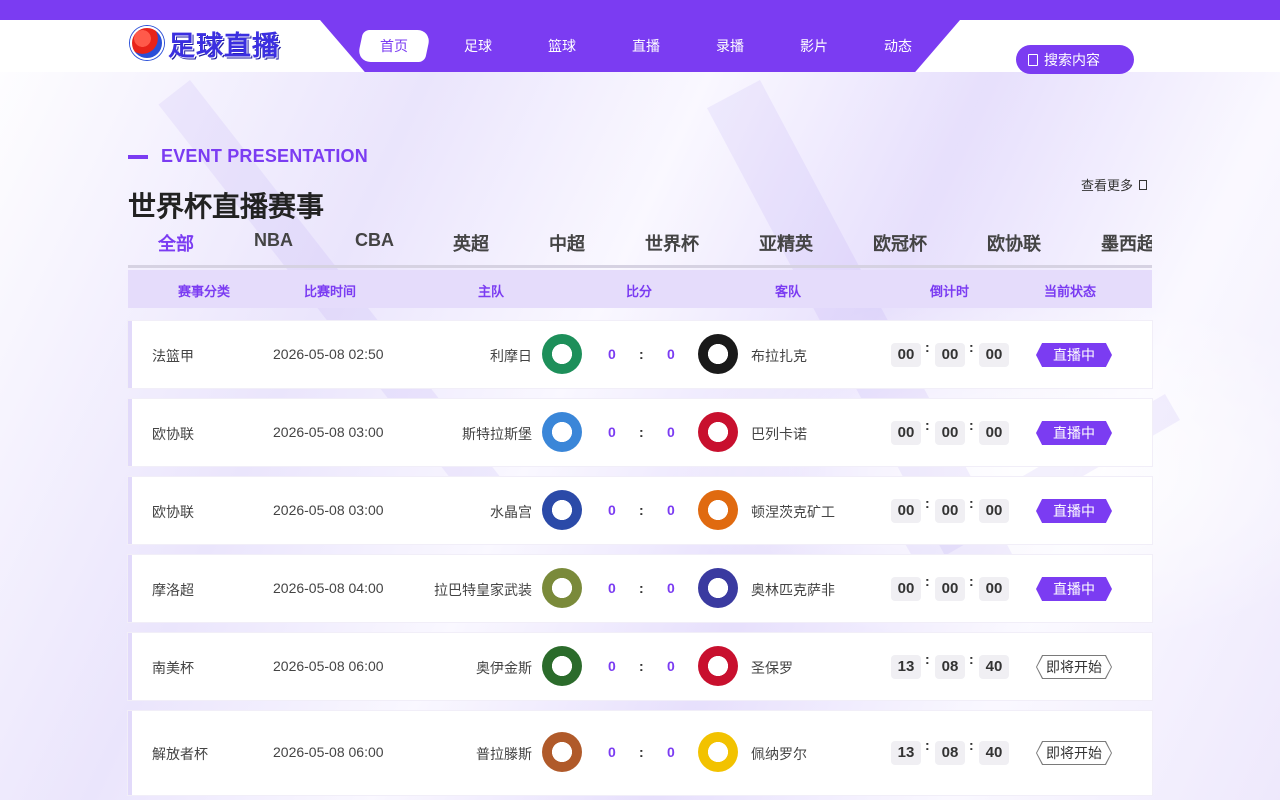 The height and width of the screenshot is (800, 1280). I want to click on countdown-digit: 40, so click(994, 667).